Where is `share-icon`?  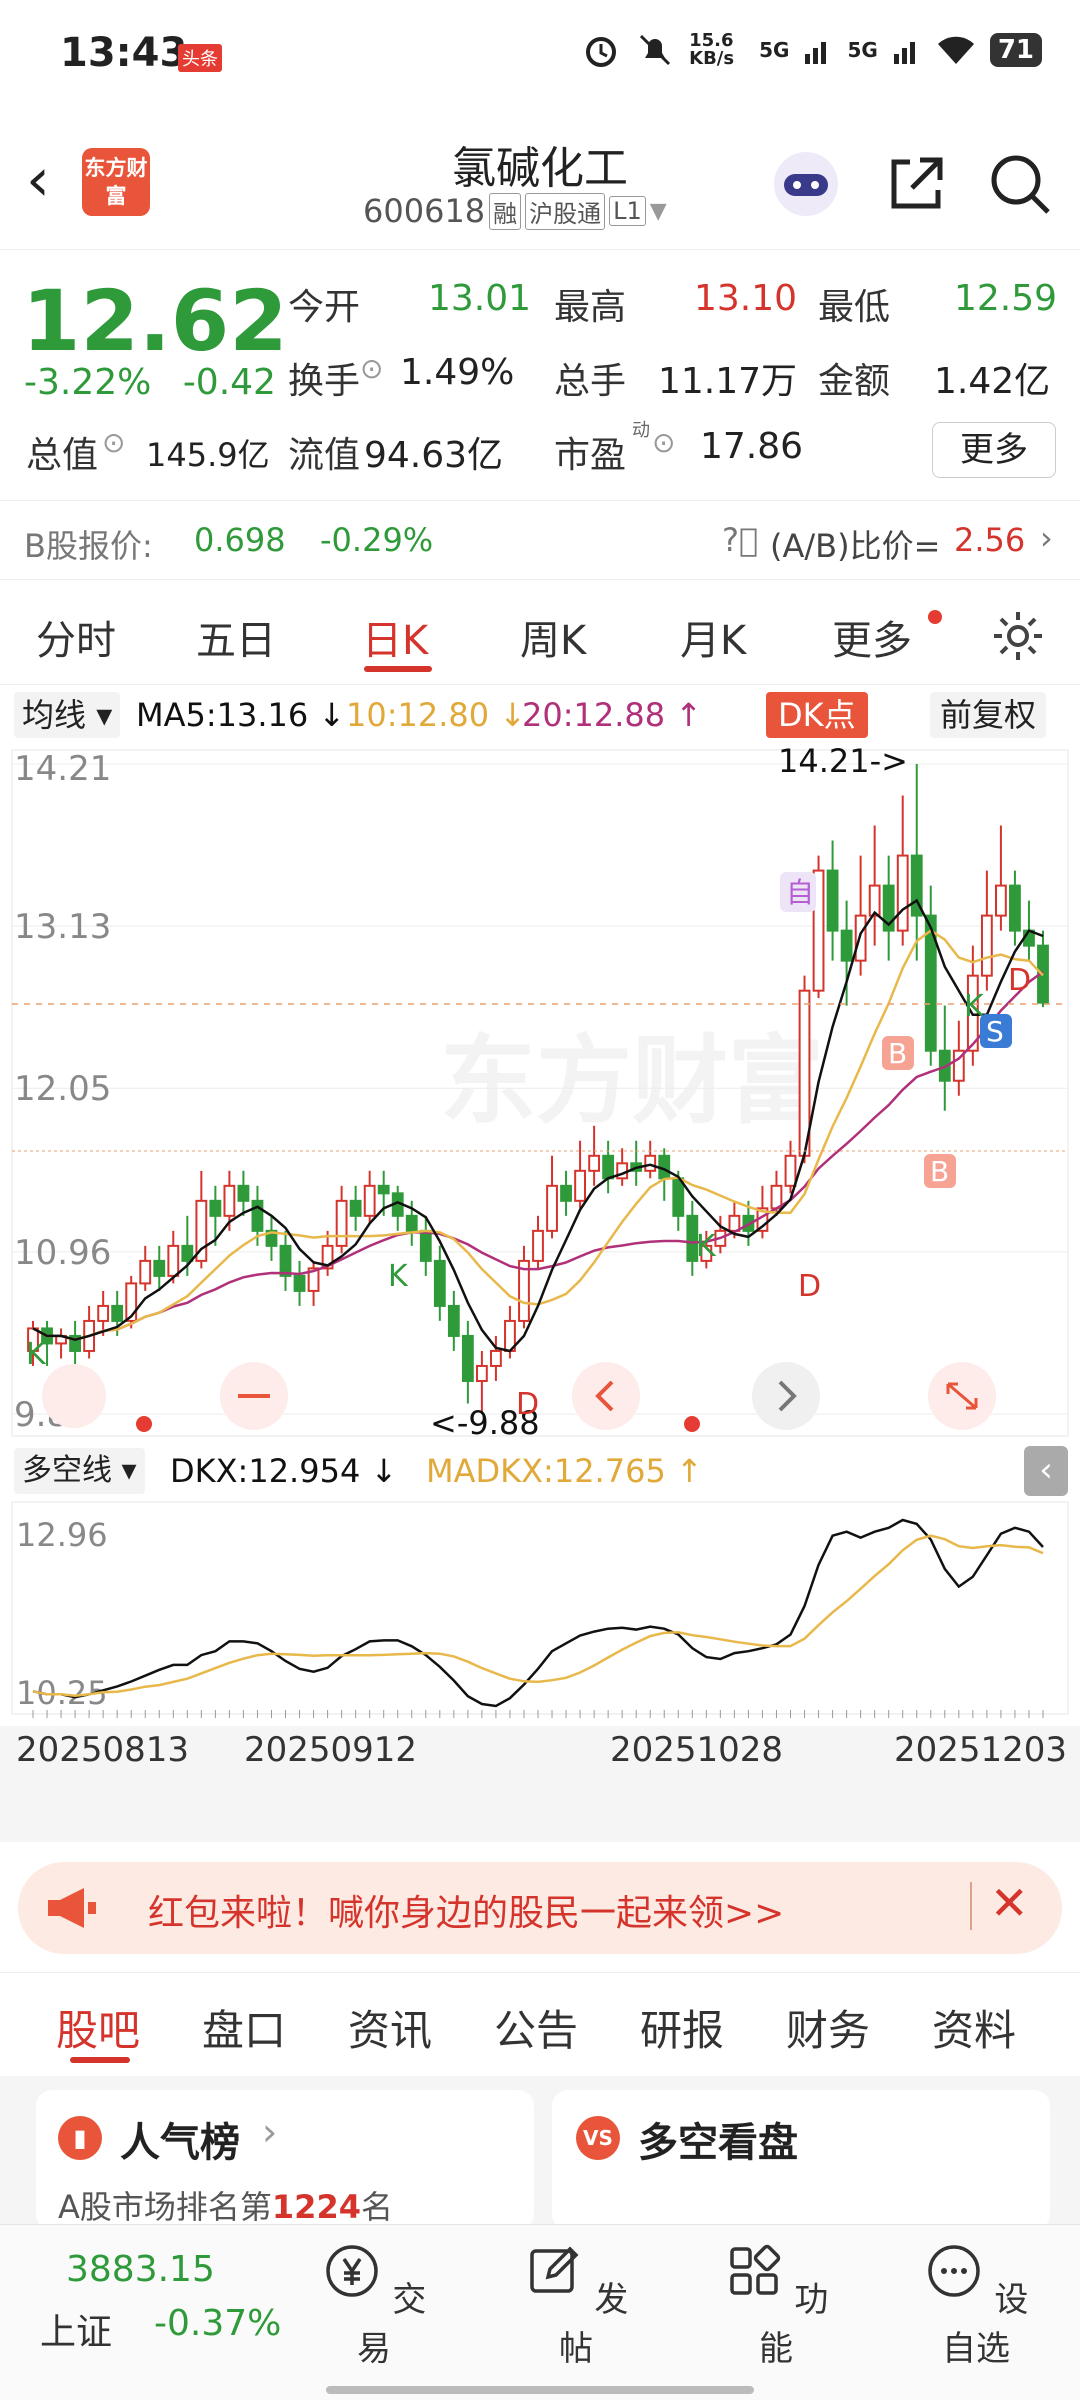
share-icon is located at coordinates (916, 184).